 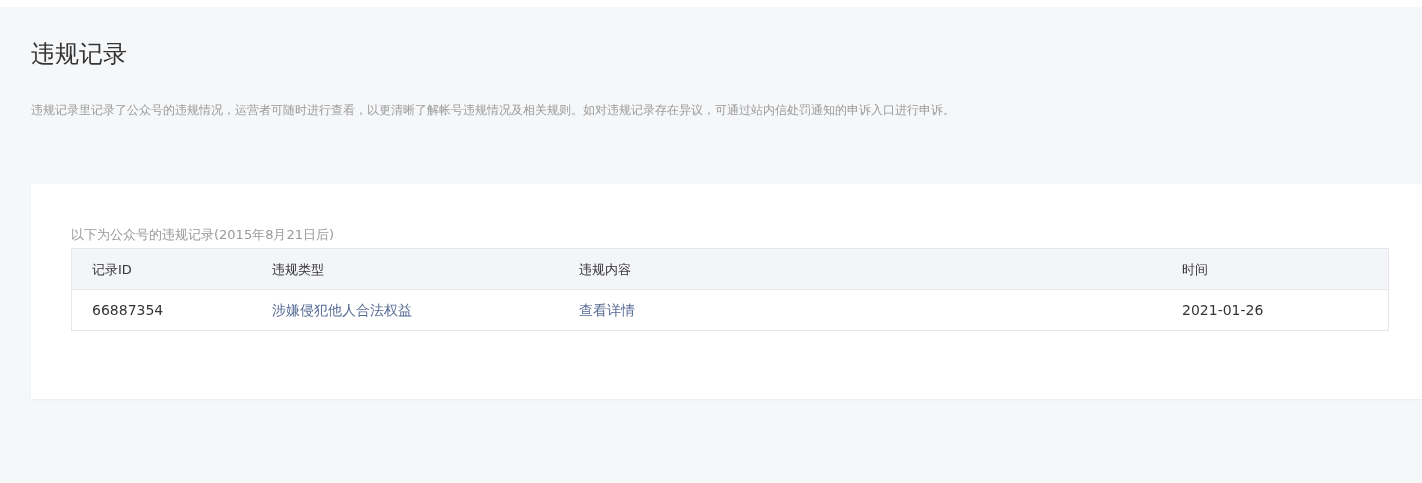 I want to click on column-header: 时间, so click(x=1195, y=269).